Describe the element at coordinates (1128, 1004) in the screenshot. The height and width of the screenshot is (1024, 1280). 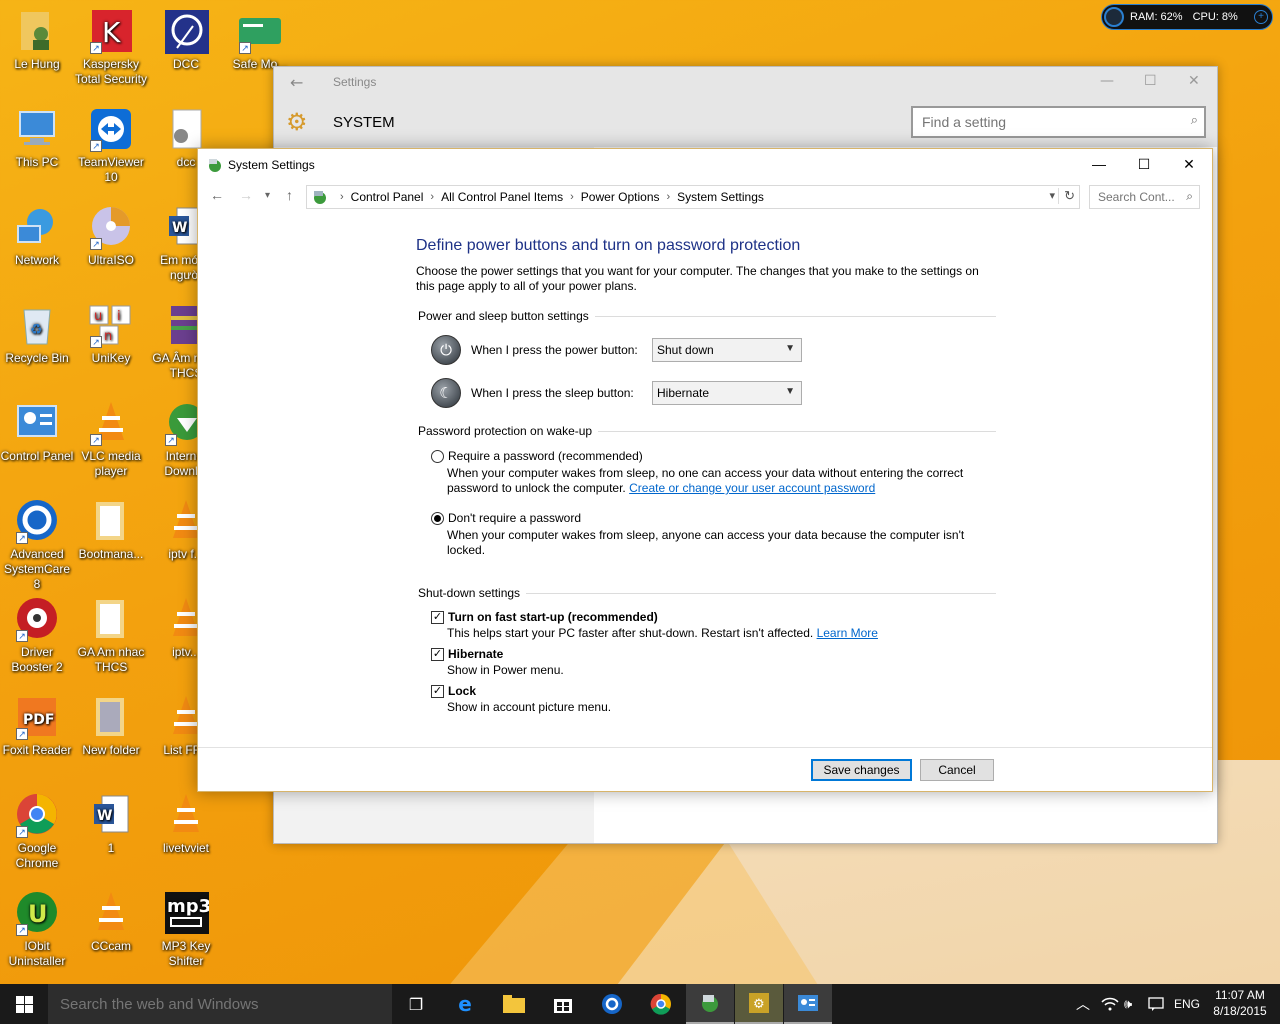
I see `volume-icon: 🕪` at that location.